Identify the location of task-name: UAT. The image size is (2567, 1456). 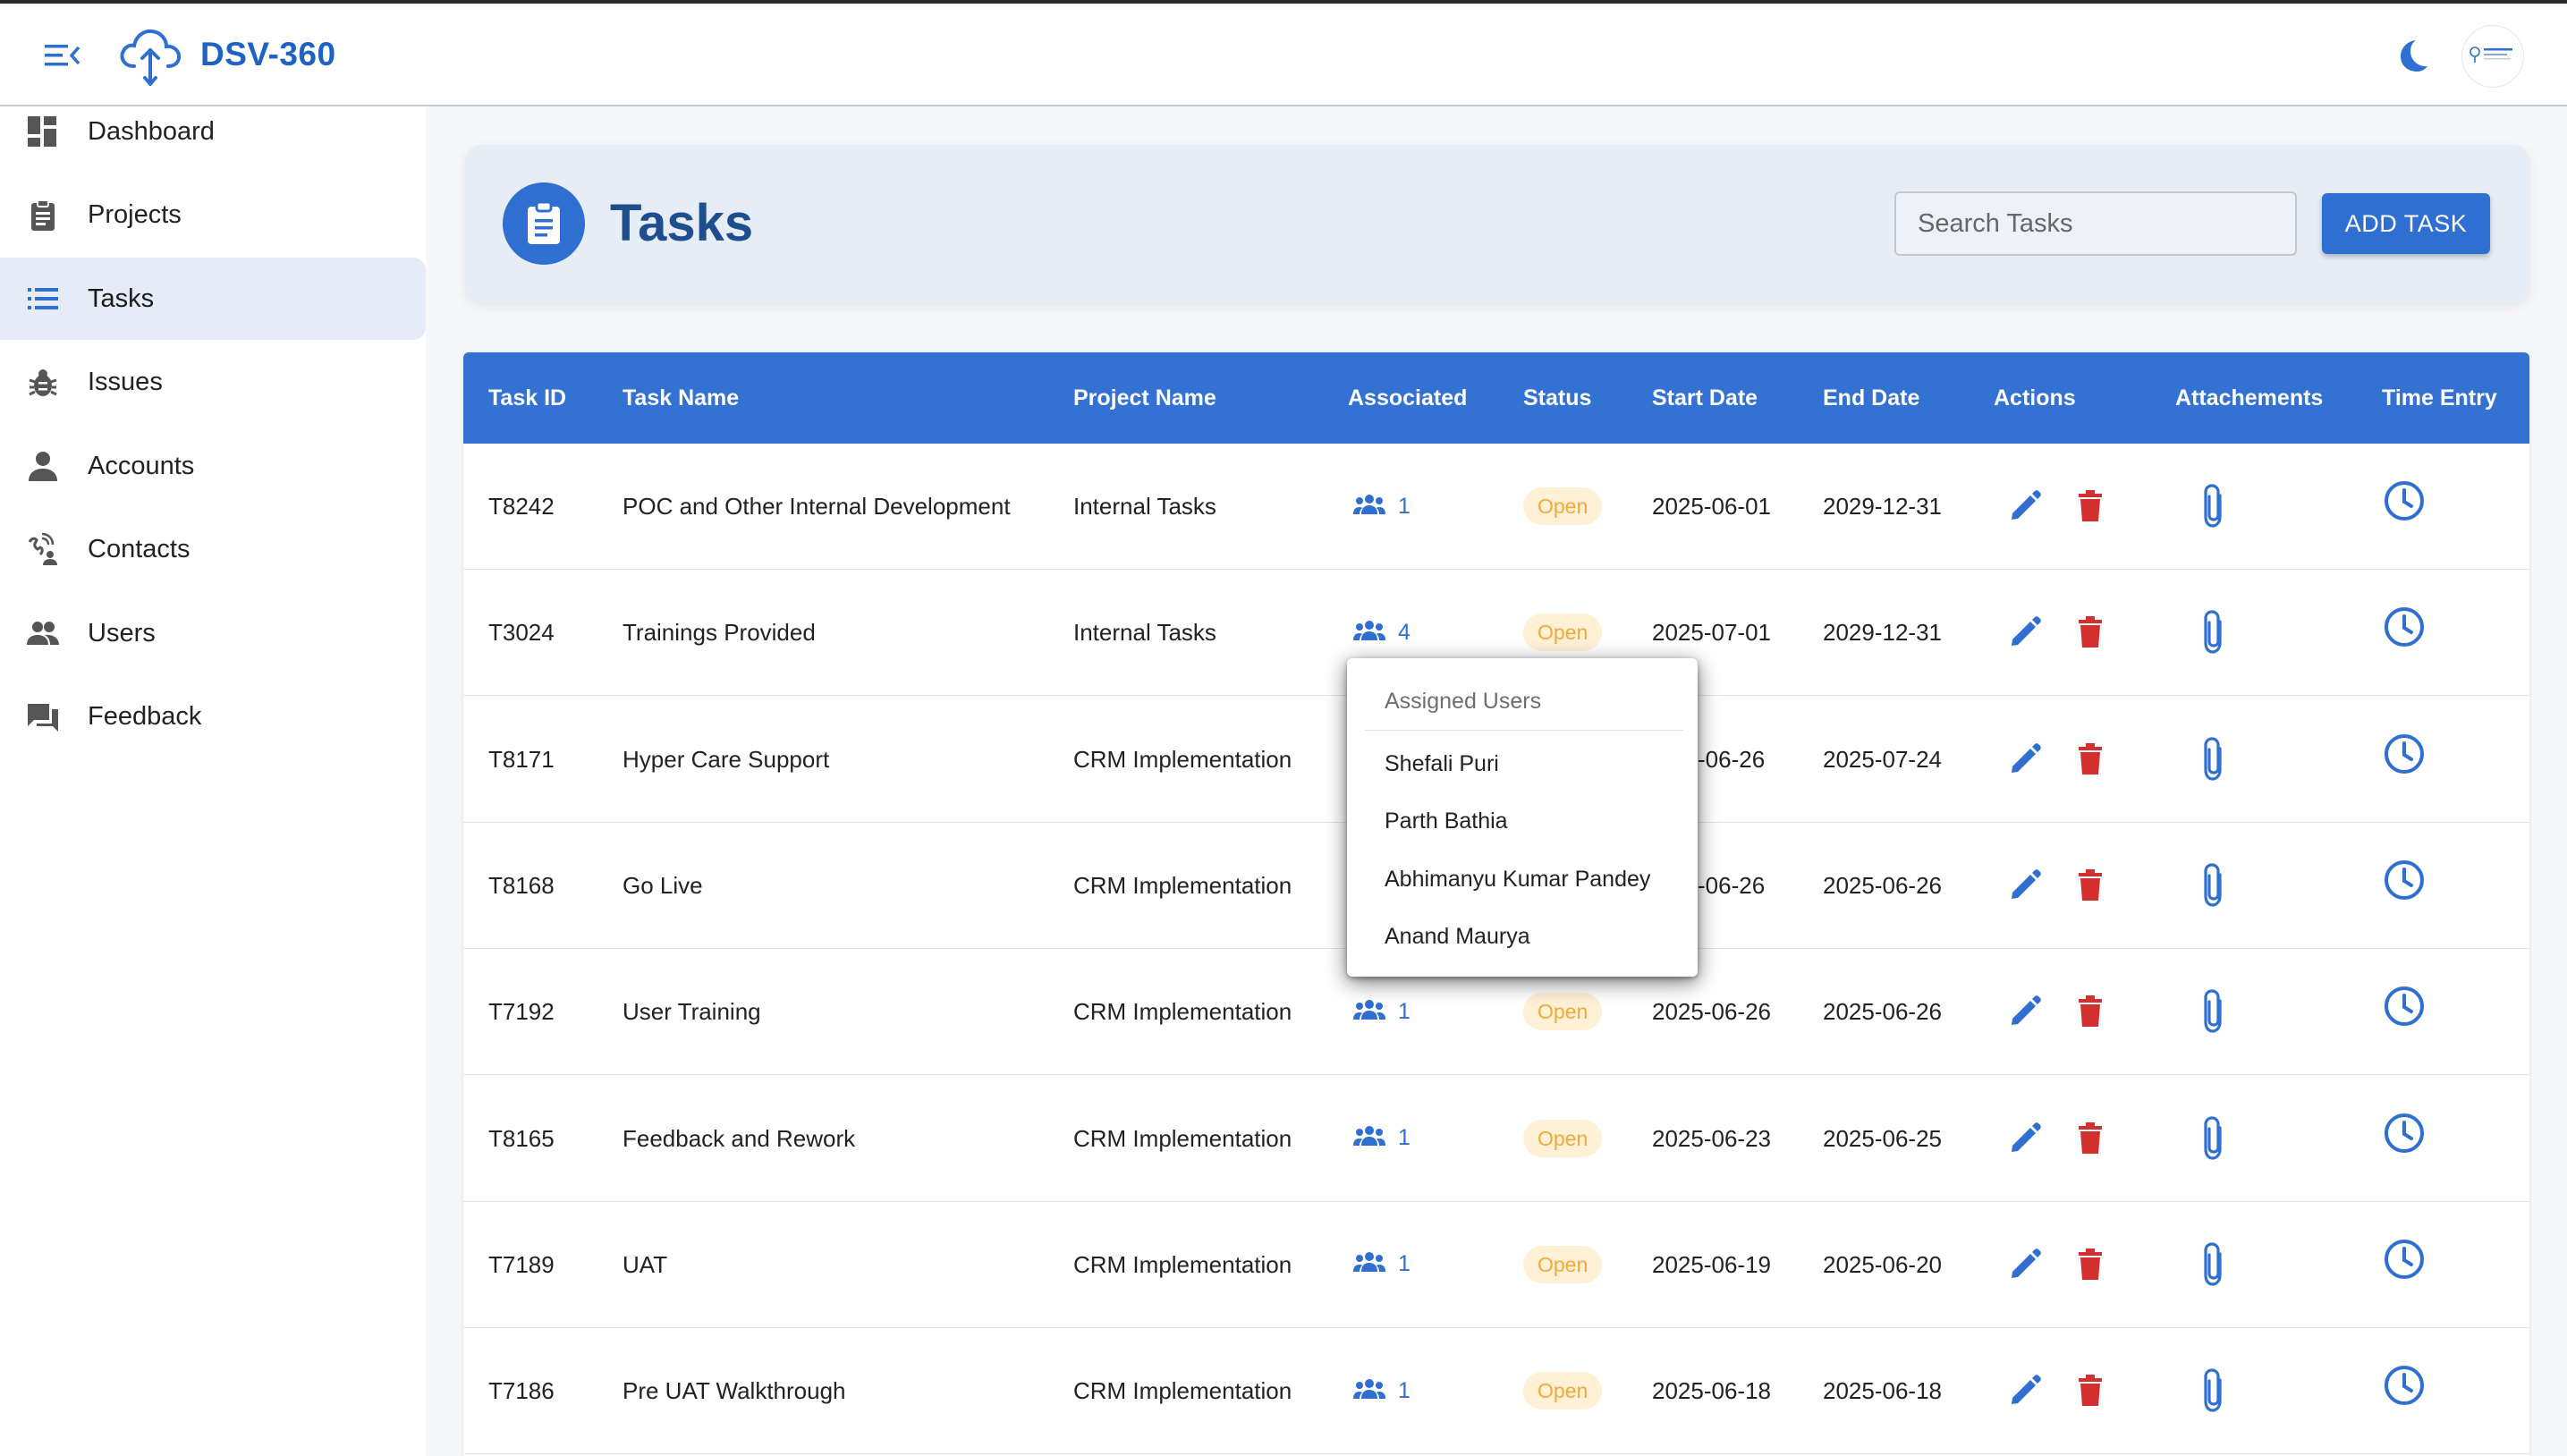
(645, 1264).